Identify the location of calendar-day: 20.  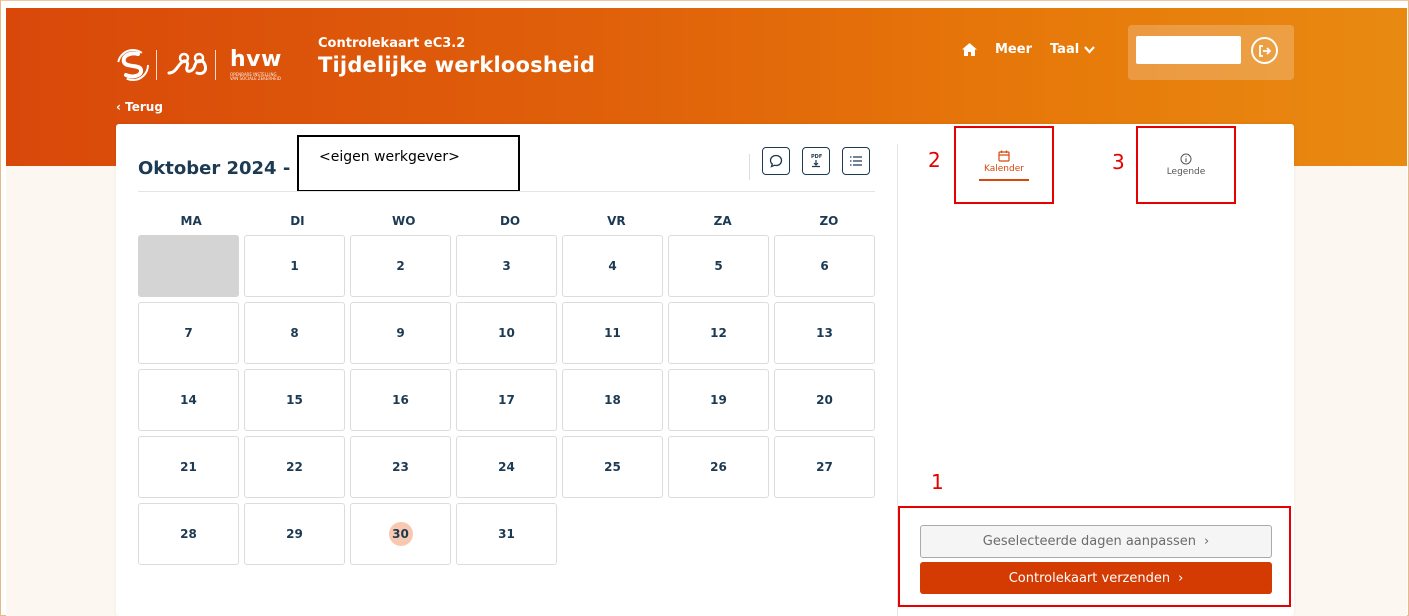
(824, 400).